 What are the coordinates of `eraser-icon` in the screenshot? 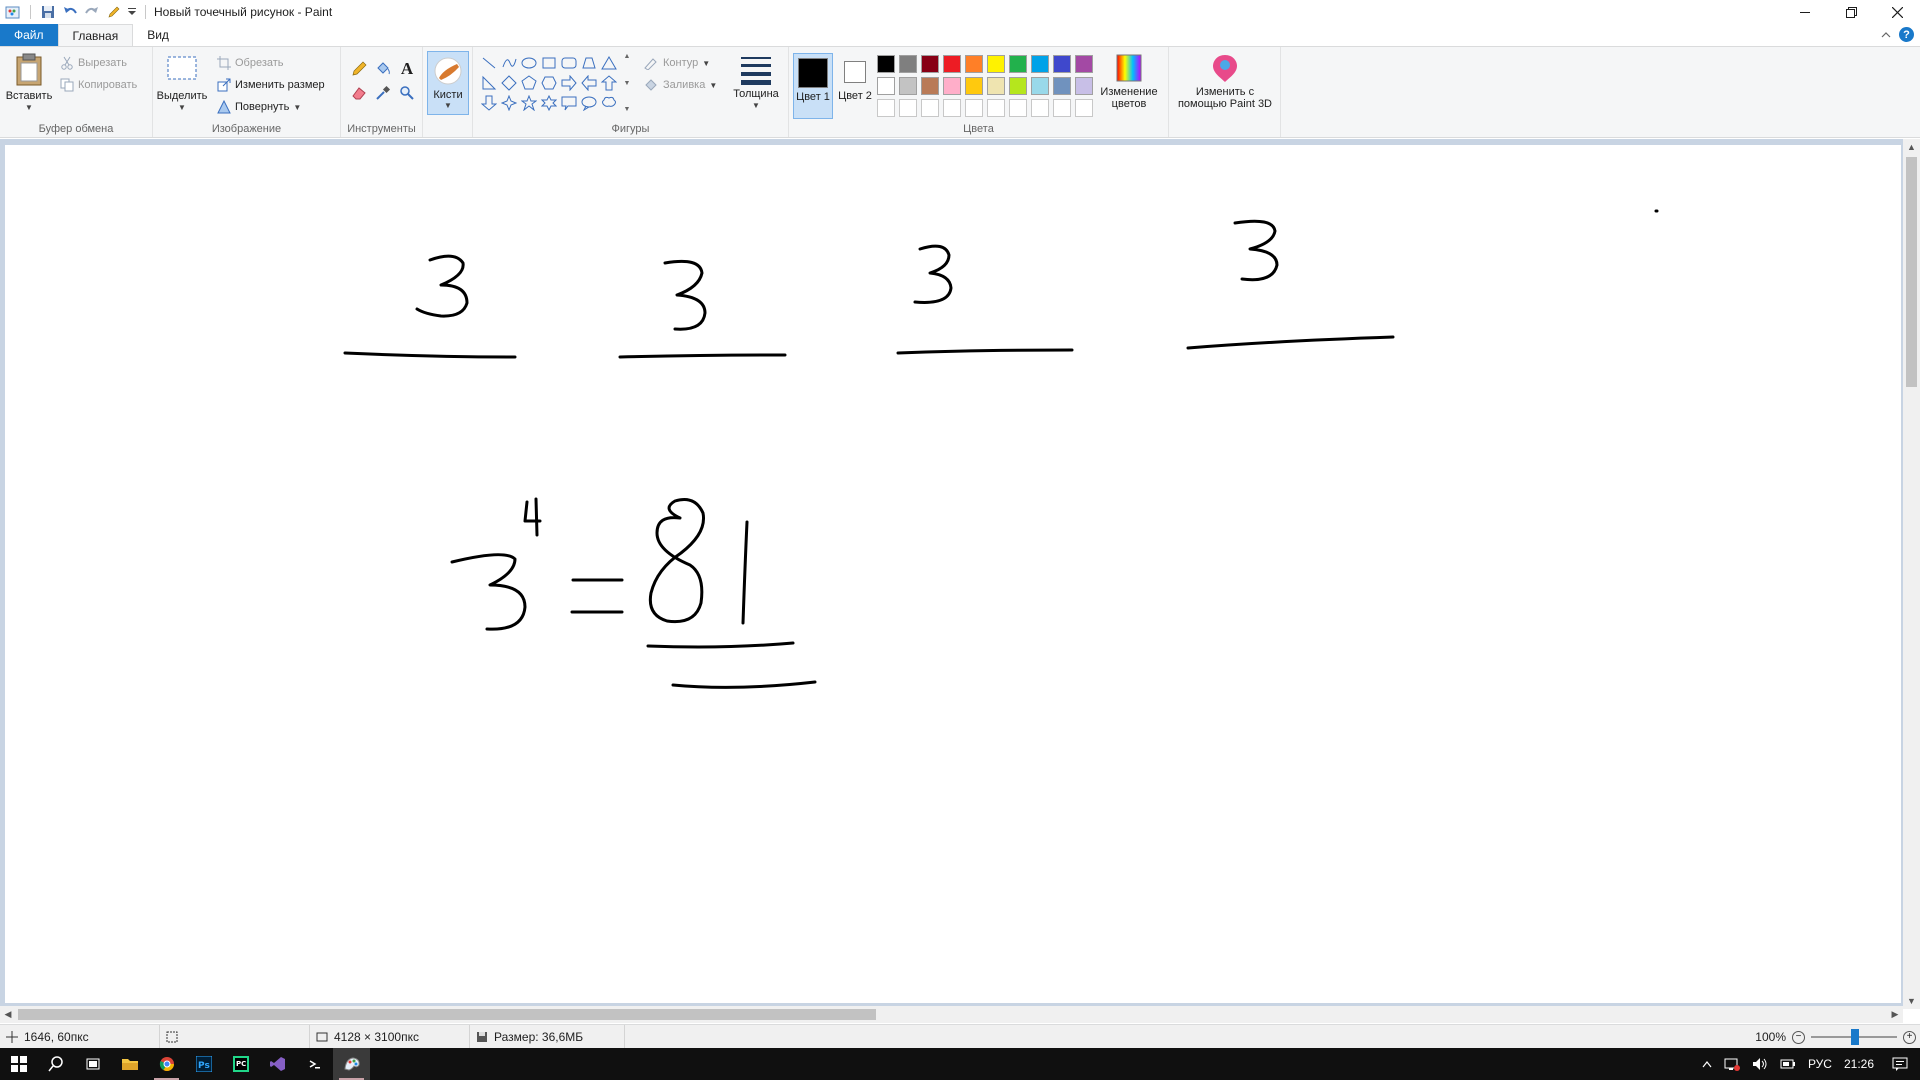 It's located at (359, 93).